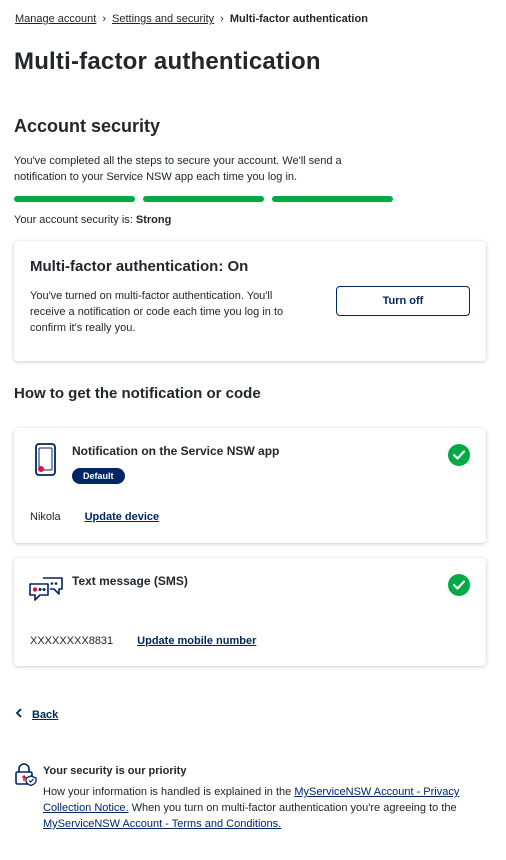 The image size is (506, 860). What do you see at coordinates (46, 592) in the screenshot?
I see `chat-bubbles-icon` at bounding box center [46, 592].